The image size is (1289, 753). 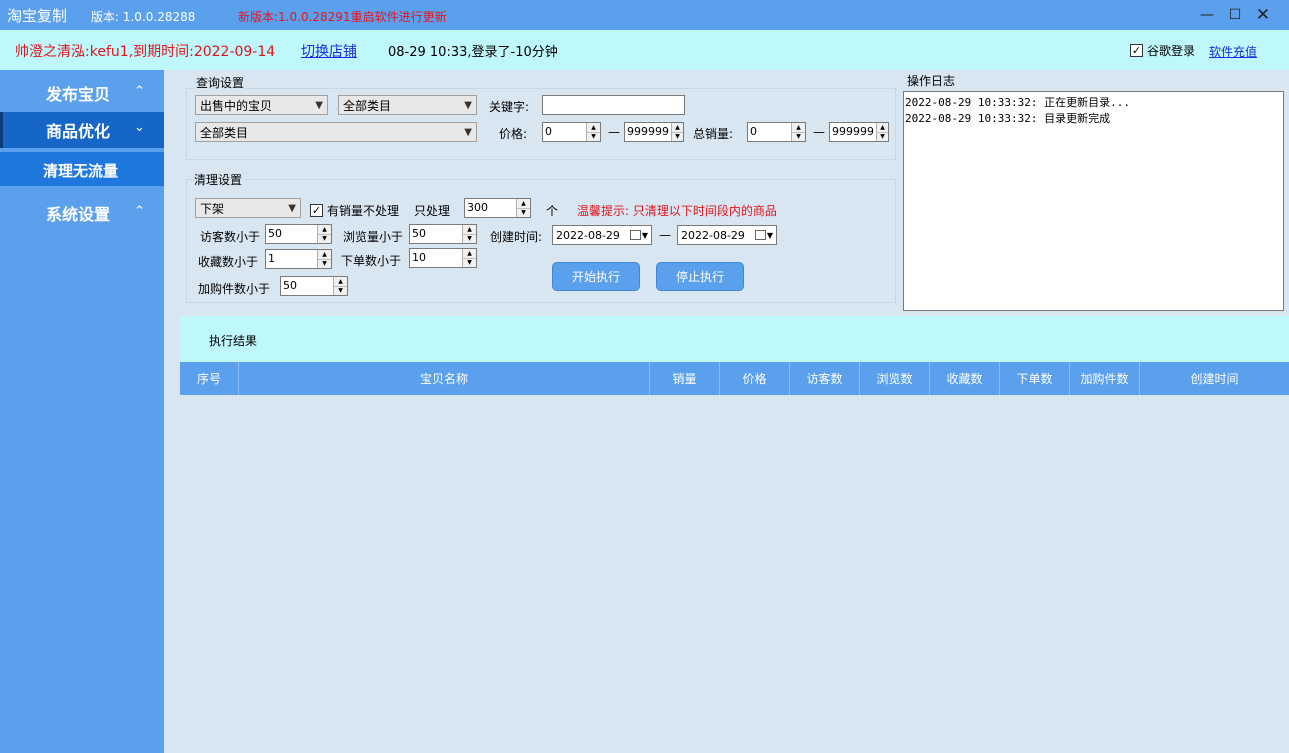 I want to click on column-header-created: 创建时间, so click(x=1214, y=378).